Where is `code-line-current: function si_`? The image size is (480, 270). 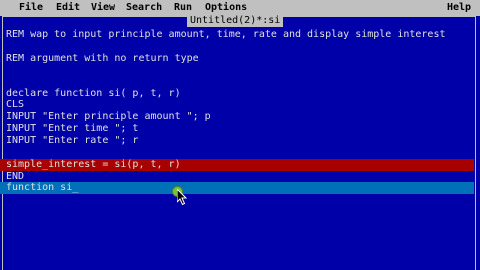
code-line-current: function si_ is located at coordinates (237, 188).